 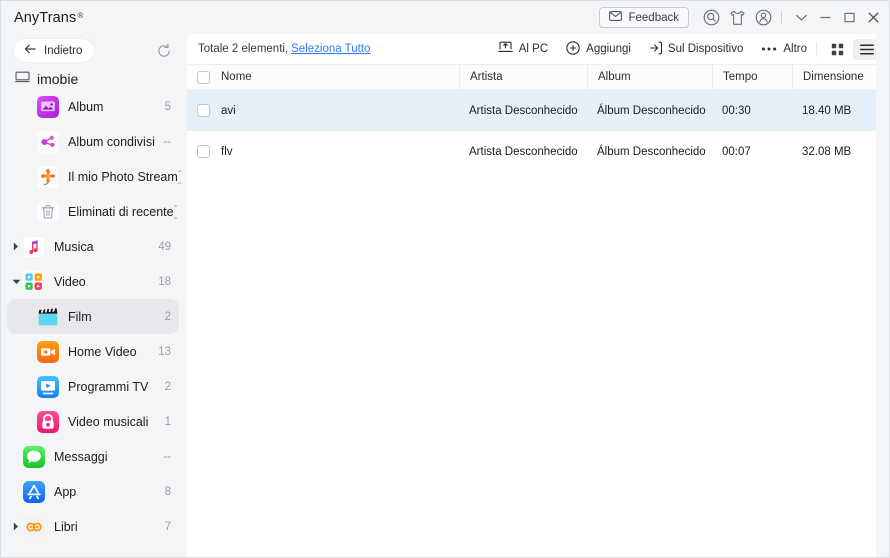 I want to click on sidebar-item-label: Libri, so click(x=66, y=526).